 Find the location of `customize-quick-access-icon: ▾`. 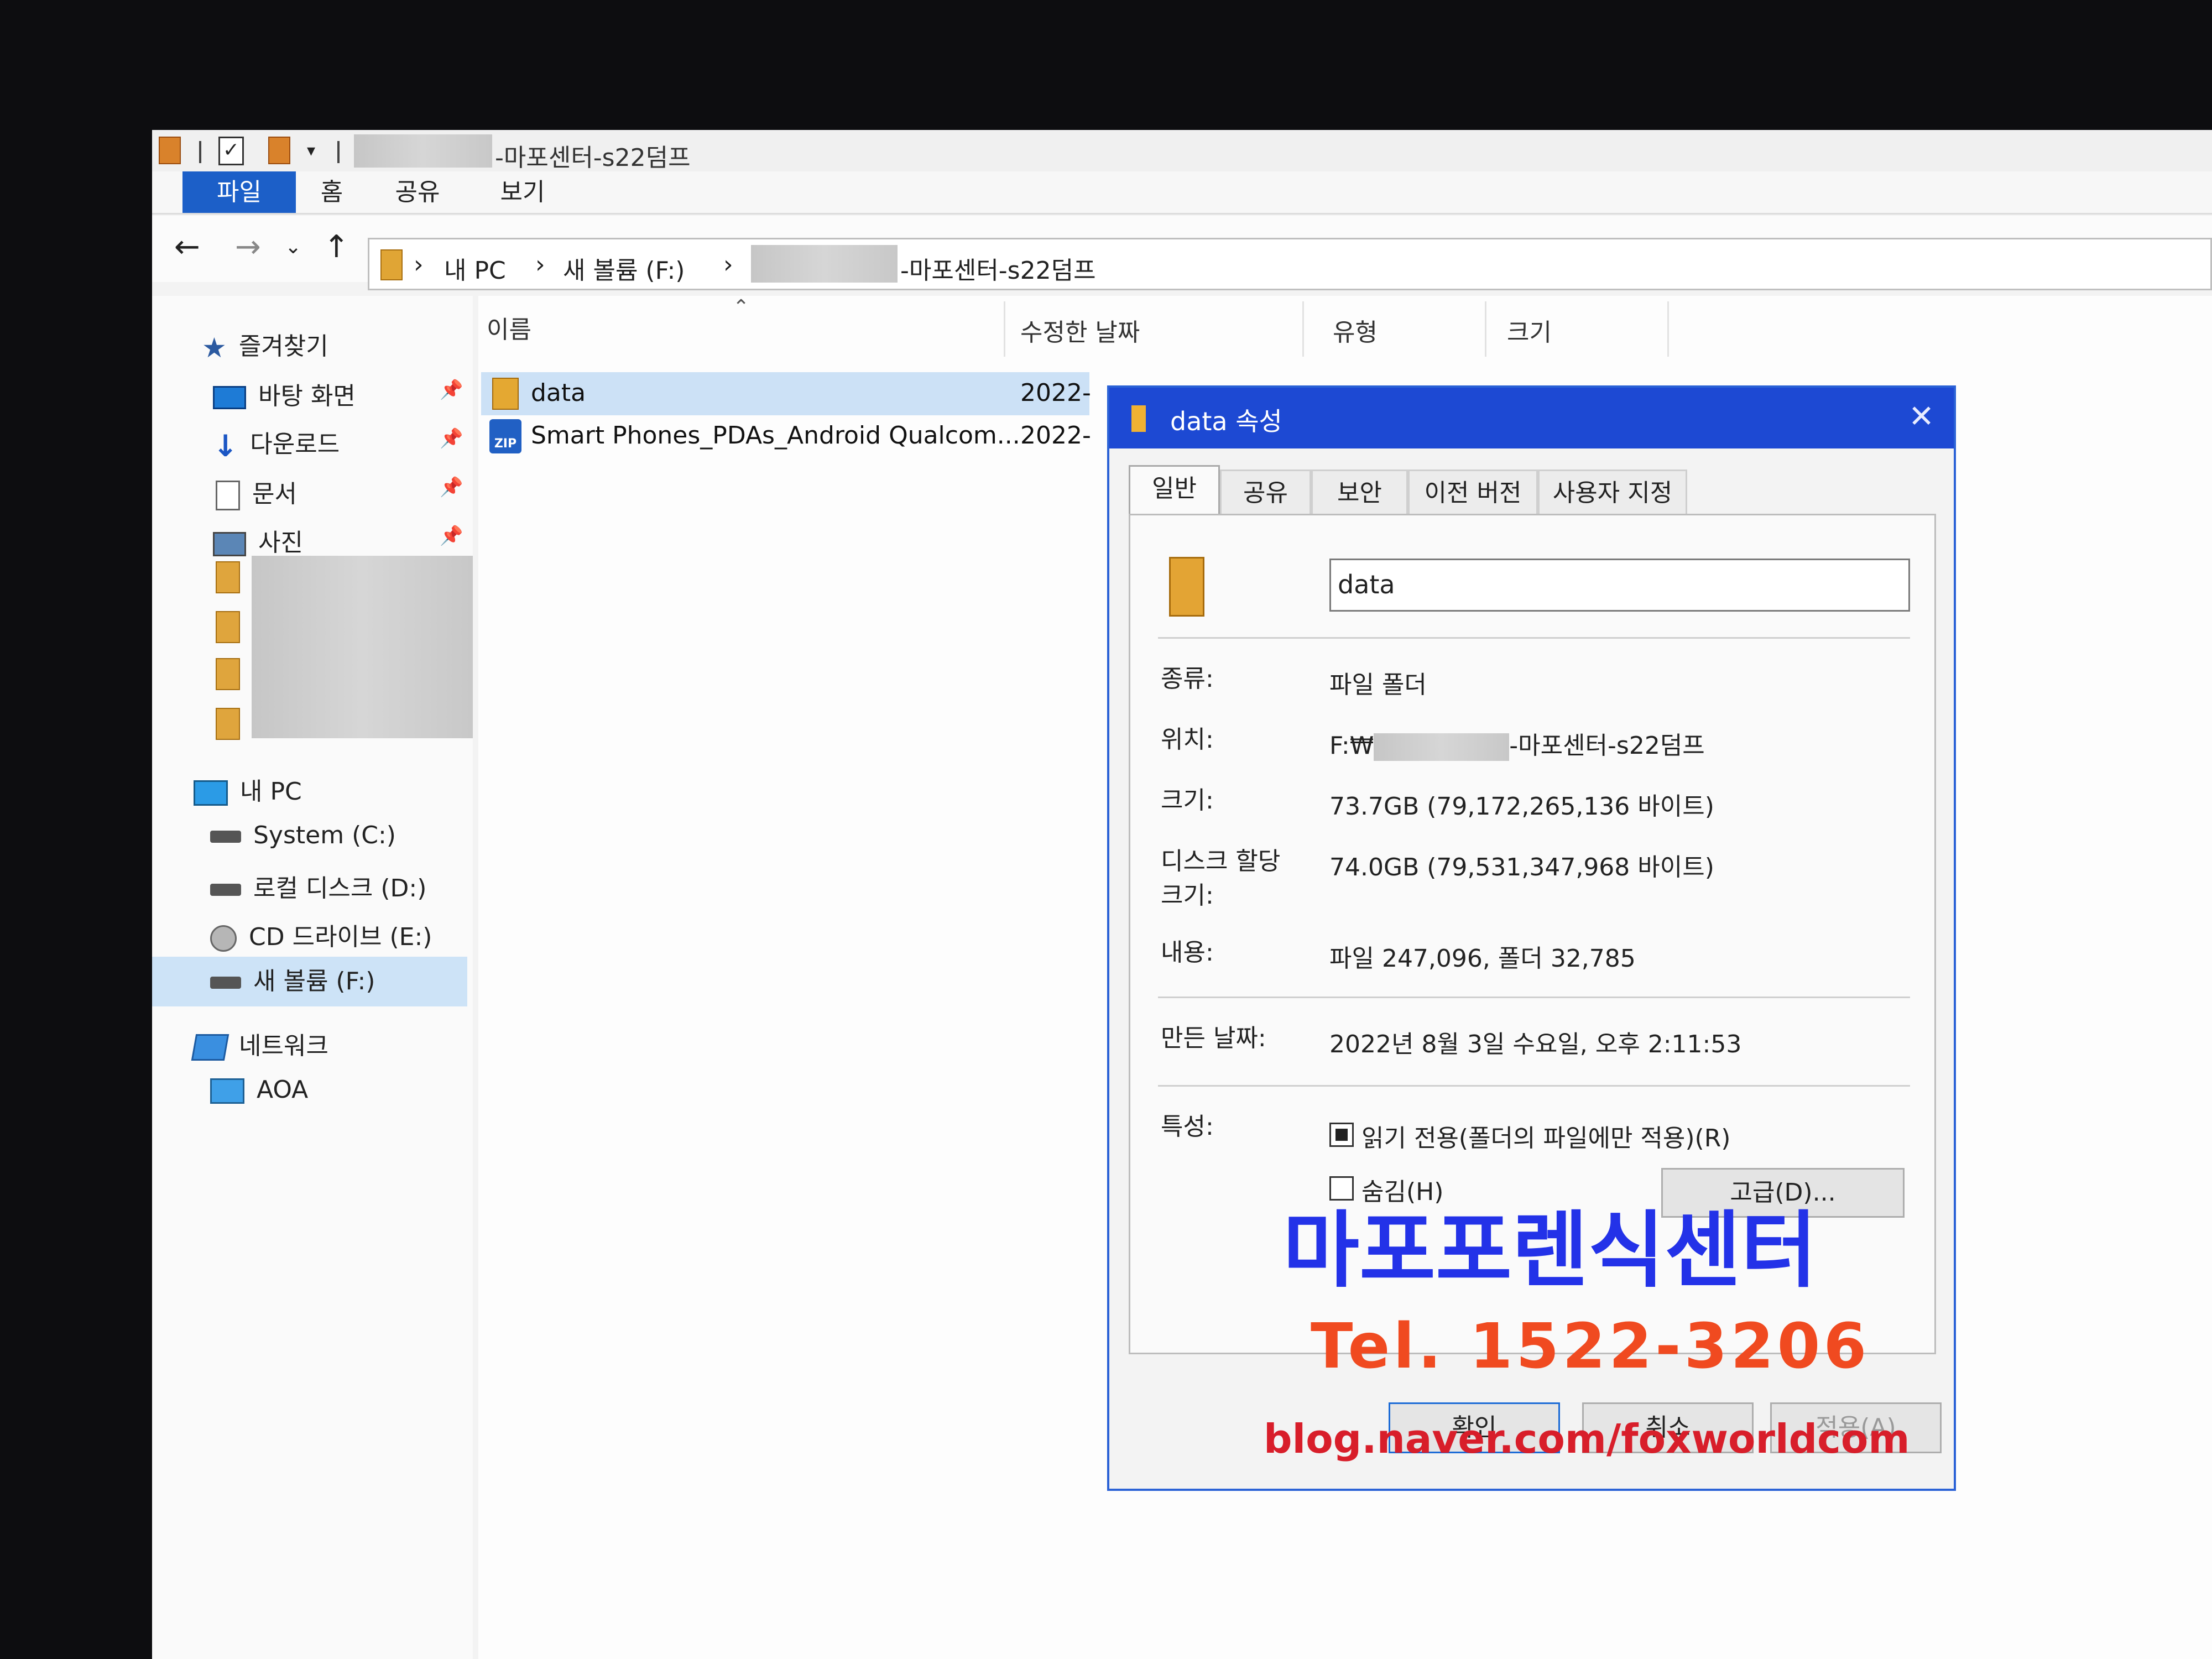

customize-quick-access-icon: ▾ is located at coordinates (311, 151).